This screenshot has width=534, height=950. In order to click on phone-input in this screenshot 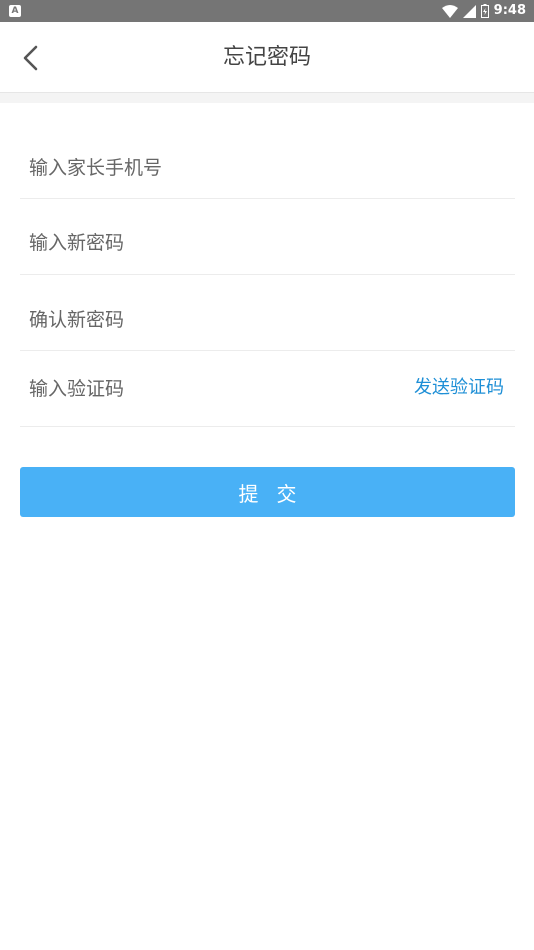, I will do `click(209, 167)`.